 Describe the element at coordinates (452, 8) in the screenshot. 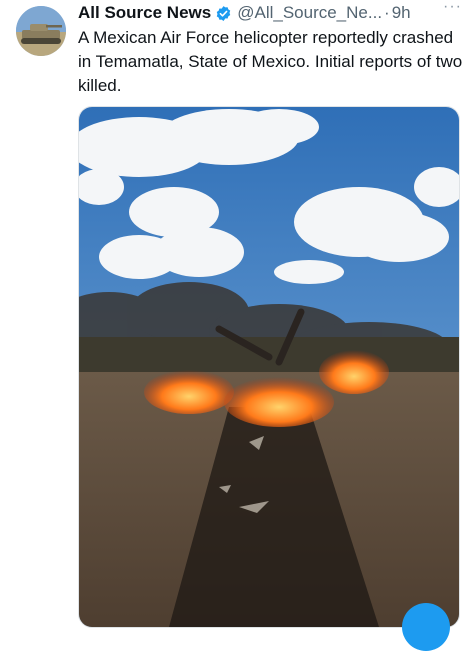

I see `more-options-icon: ···` at that location.